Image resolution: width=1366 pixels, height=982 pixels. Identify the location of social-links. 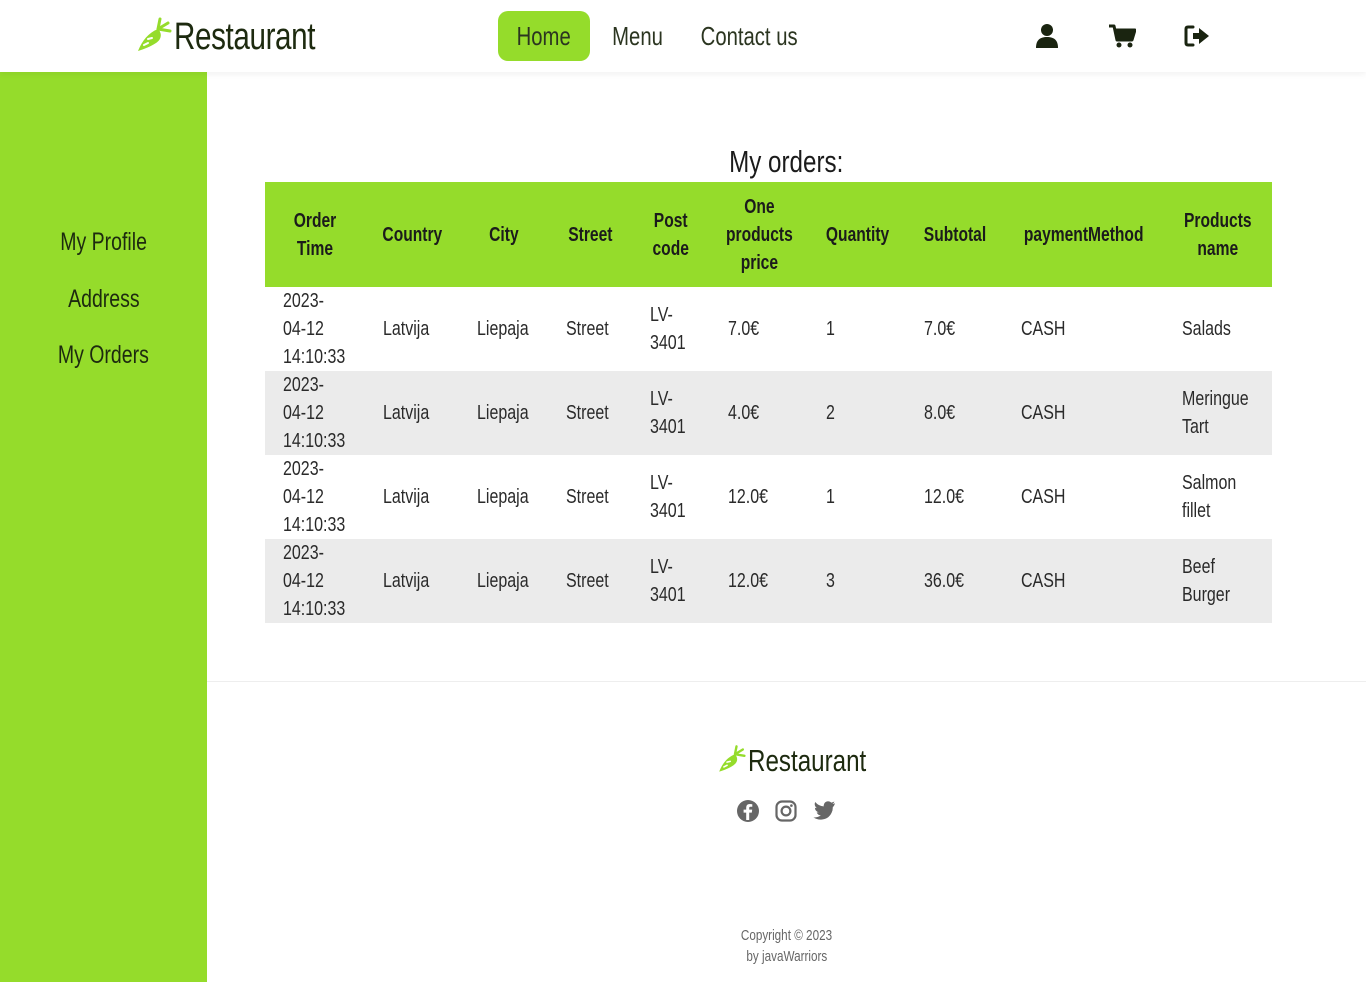
(786, 811).